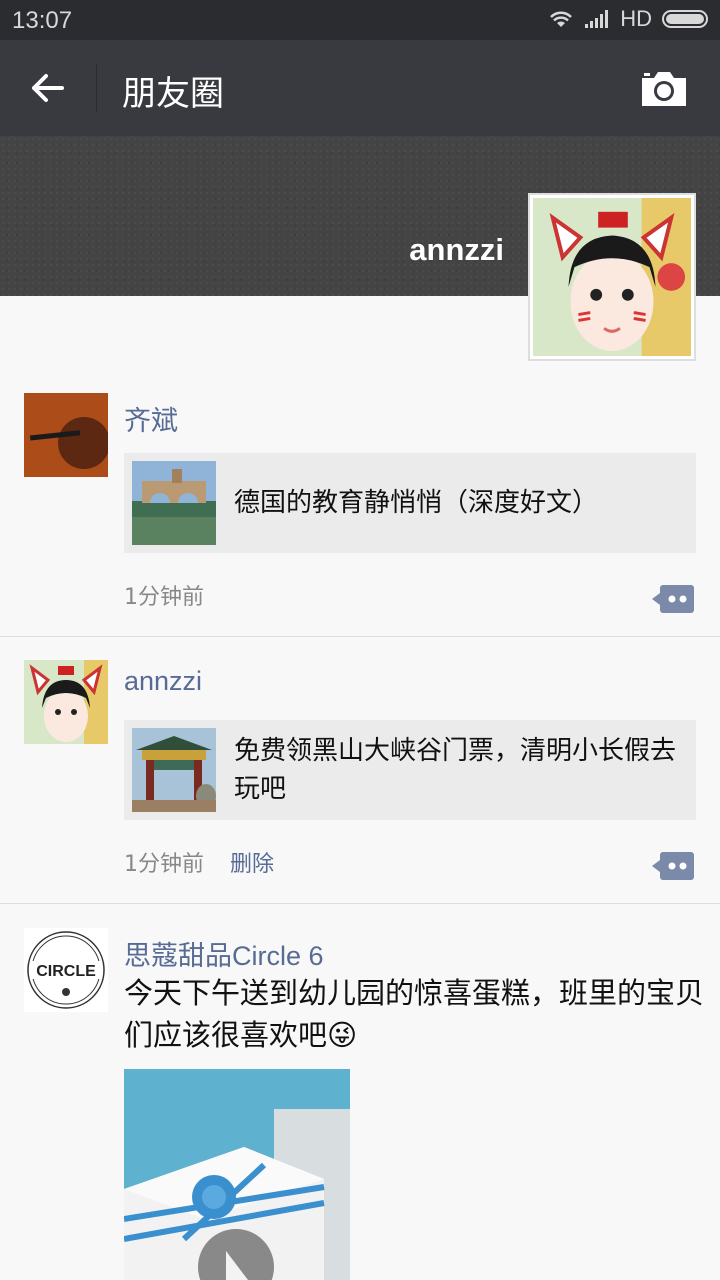 The image size is (720, 1280). What do you see at coordinates (173, 94) in the screenshot?
I see `page-title: 朋友圈` at bounding box center [173, 94].